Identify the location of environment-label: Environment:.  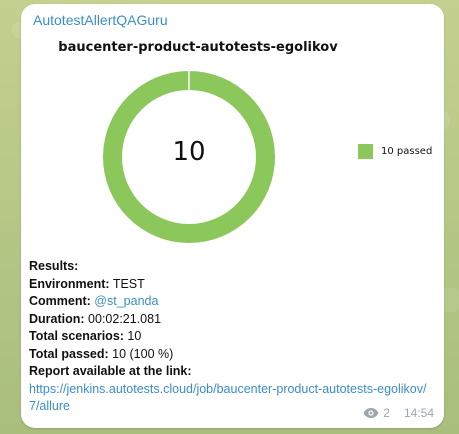
(69, 283).